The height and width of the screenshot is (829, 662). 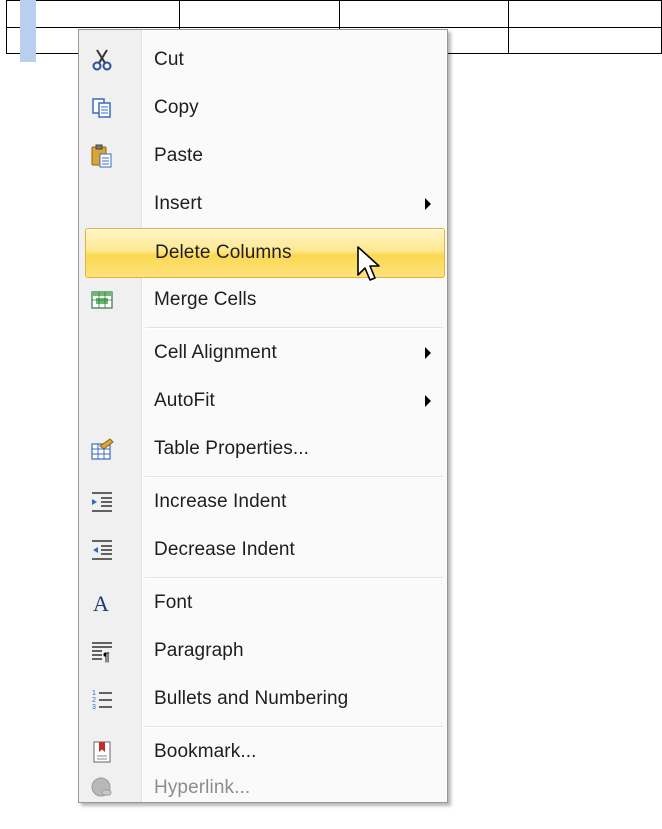 What do you see at coordinates (263, 300) in the screenshot?
I see `menu-item-merge-cells: Merge Cells` at bounding box center [263, 300].